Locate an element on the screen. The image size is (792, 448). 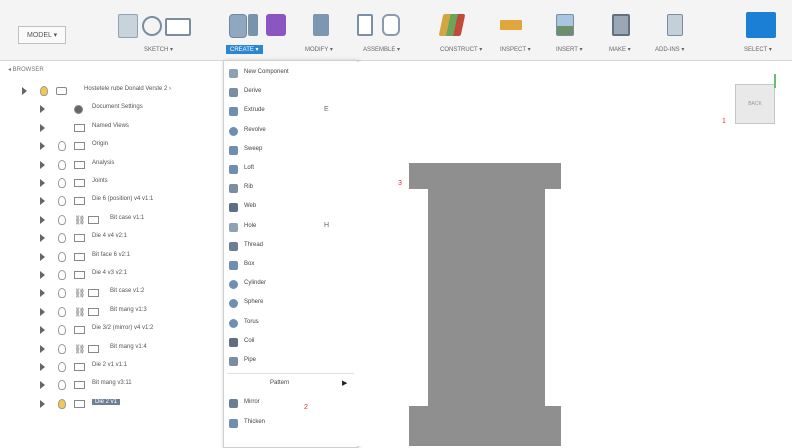
tree-row: Bit face 6 v2:1 is located at coordinates (112, 257).